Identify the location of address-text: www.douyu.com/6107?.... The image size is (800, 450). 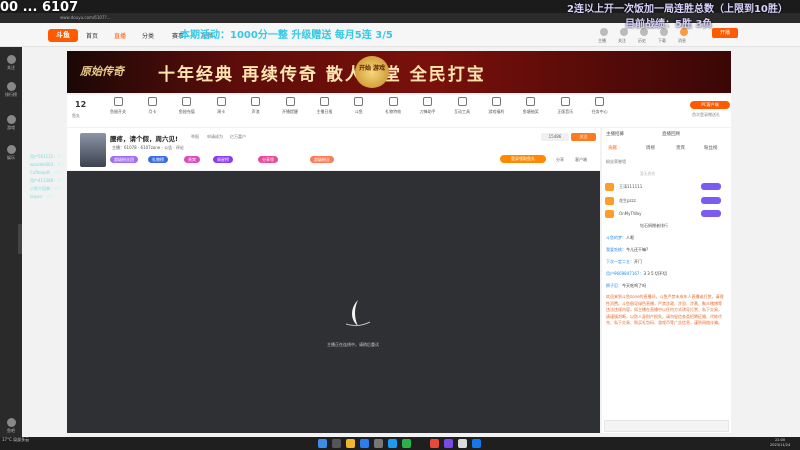
(165, 18).